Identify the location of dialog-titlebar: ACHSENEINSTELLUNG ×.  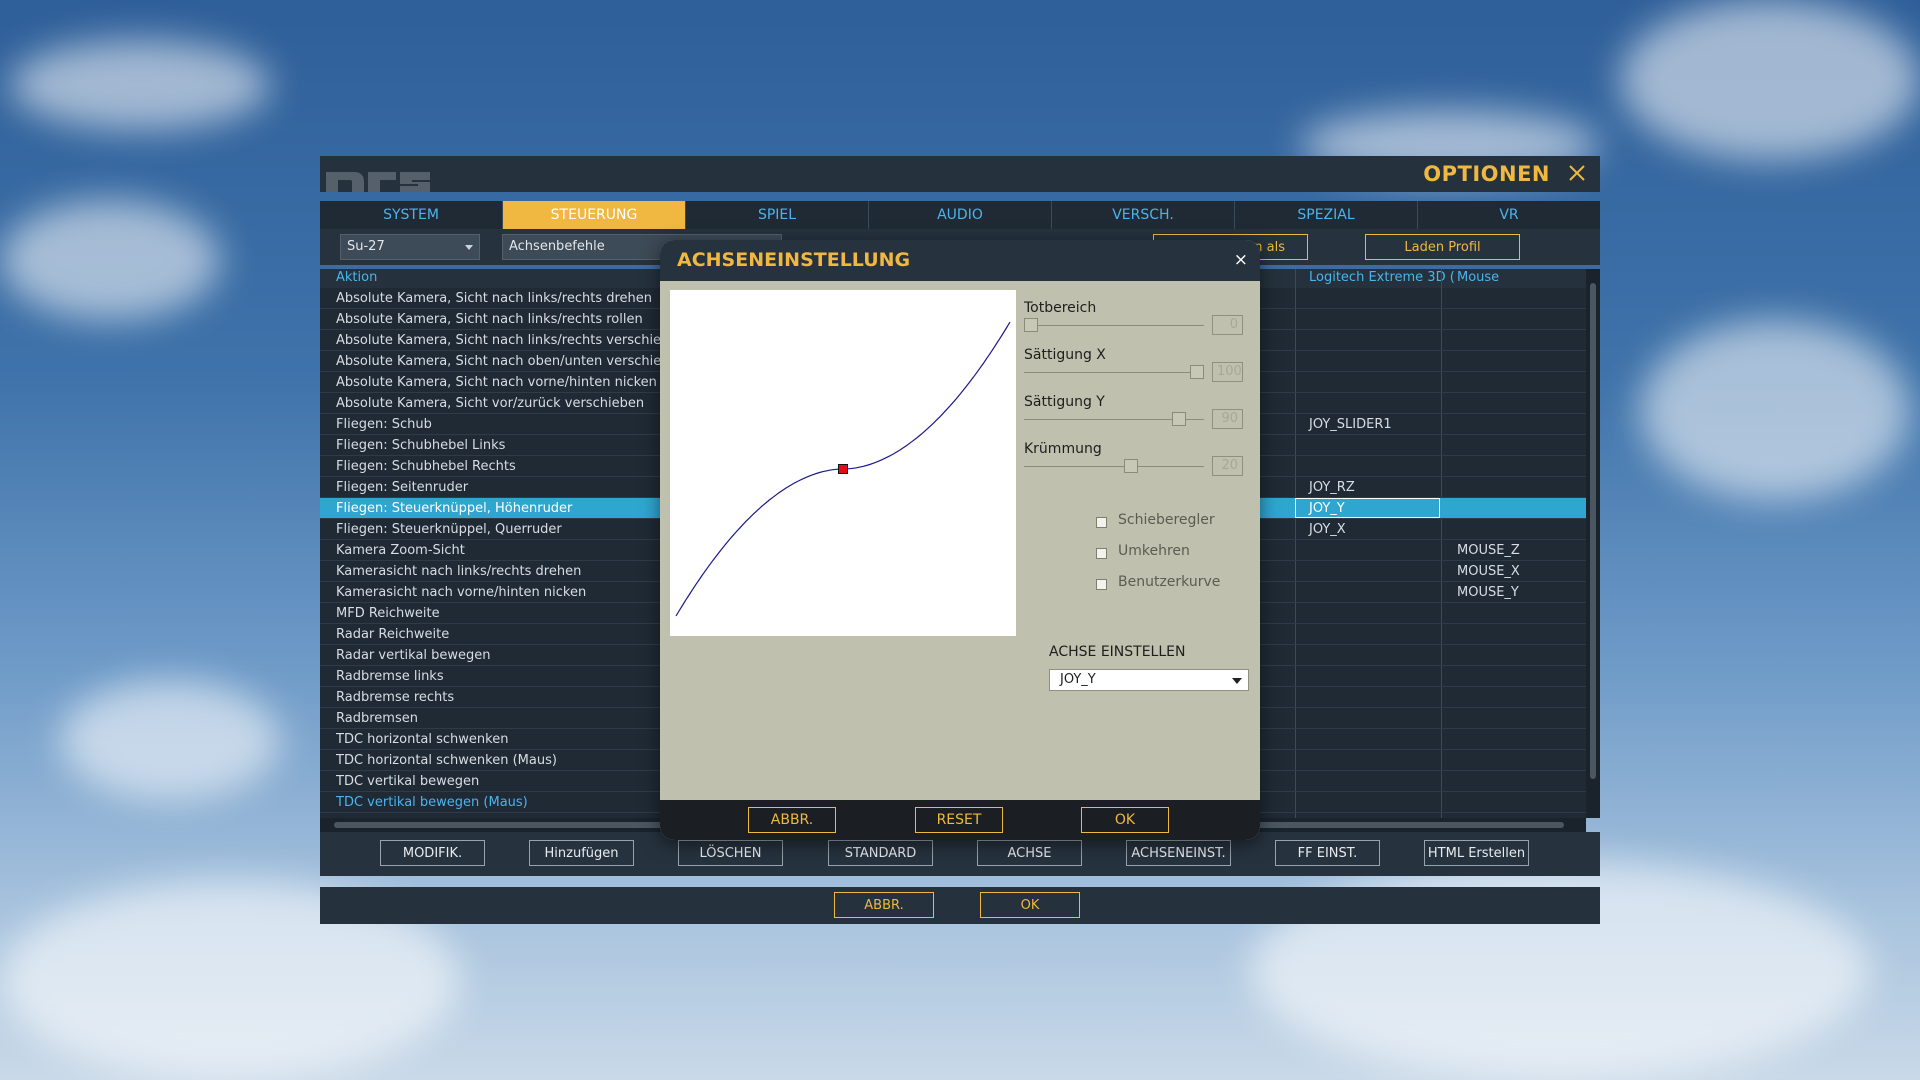
(960, 260).